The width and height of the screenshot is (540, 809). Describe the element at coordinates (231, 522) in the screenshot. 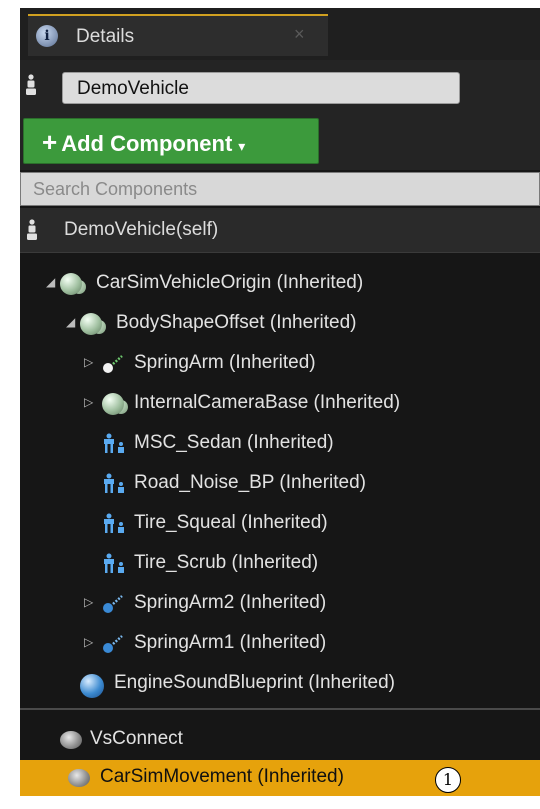

I see `tree-item-label: Tire_Squeal (Inherited)` at that location.